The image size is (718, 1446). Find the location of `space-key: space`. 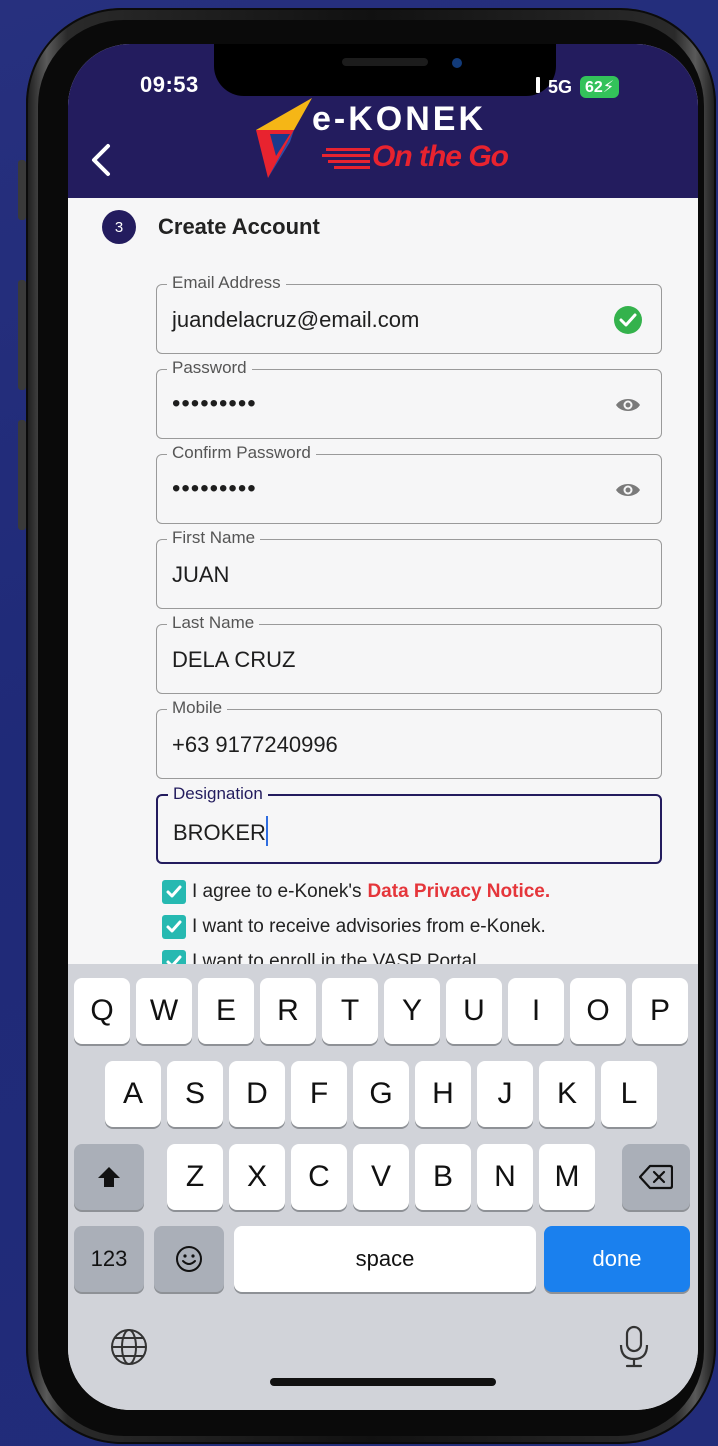

space-key: space is located at coordinates (385, 1259).